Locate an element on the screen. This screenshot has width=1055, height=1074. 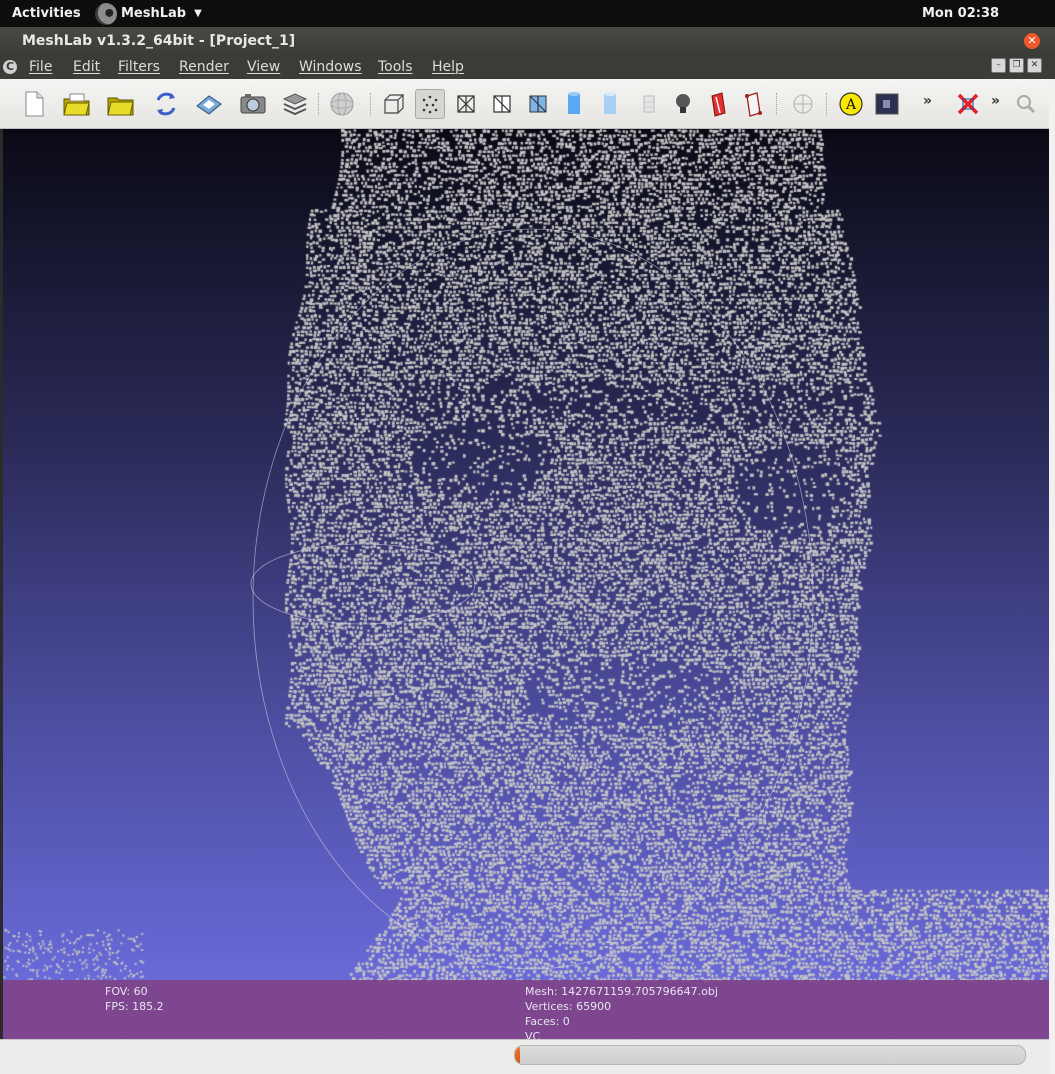
background-window-edge is located at coordinates (1052, 576).